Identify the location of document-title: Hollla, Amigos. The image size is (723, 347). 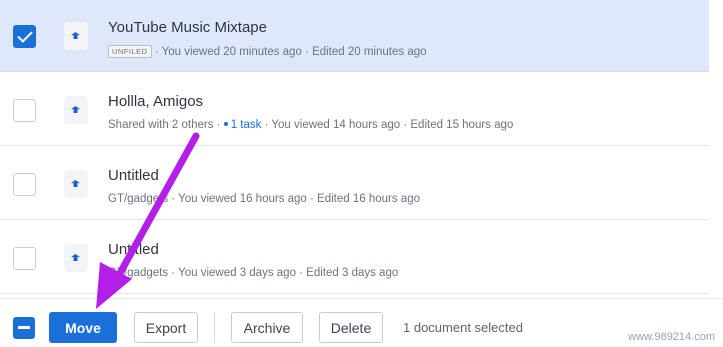
(155, 101).